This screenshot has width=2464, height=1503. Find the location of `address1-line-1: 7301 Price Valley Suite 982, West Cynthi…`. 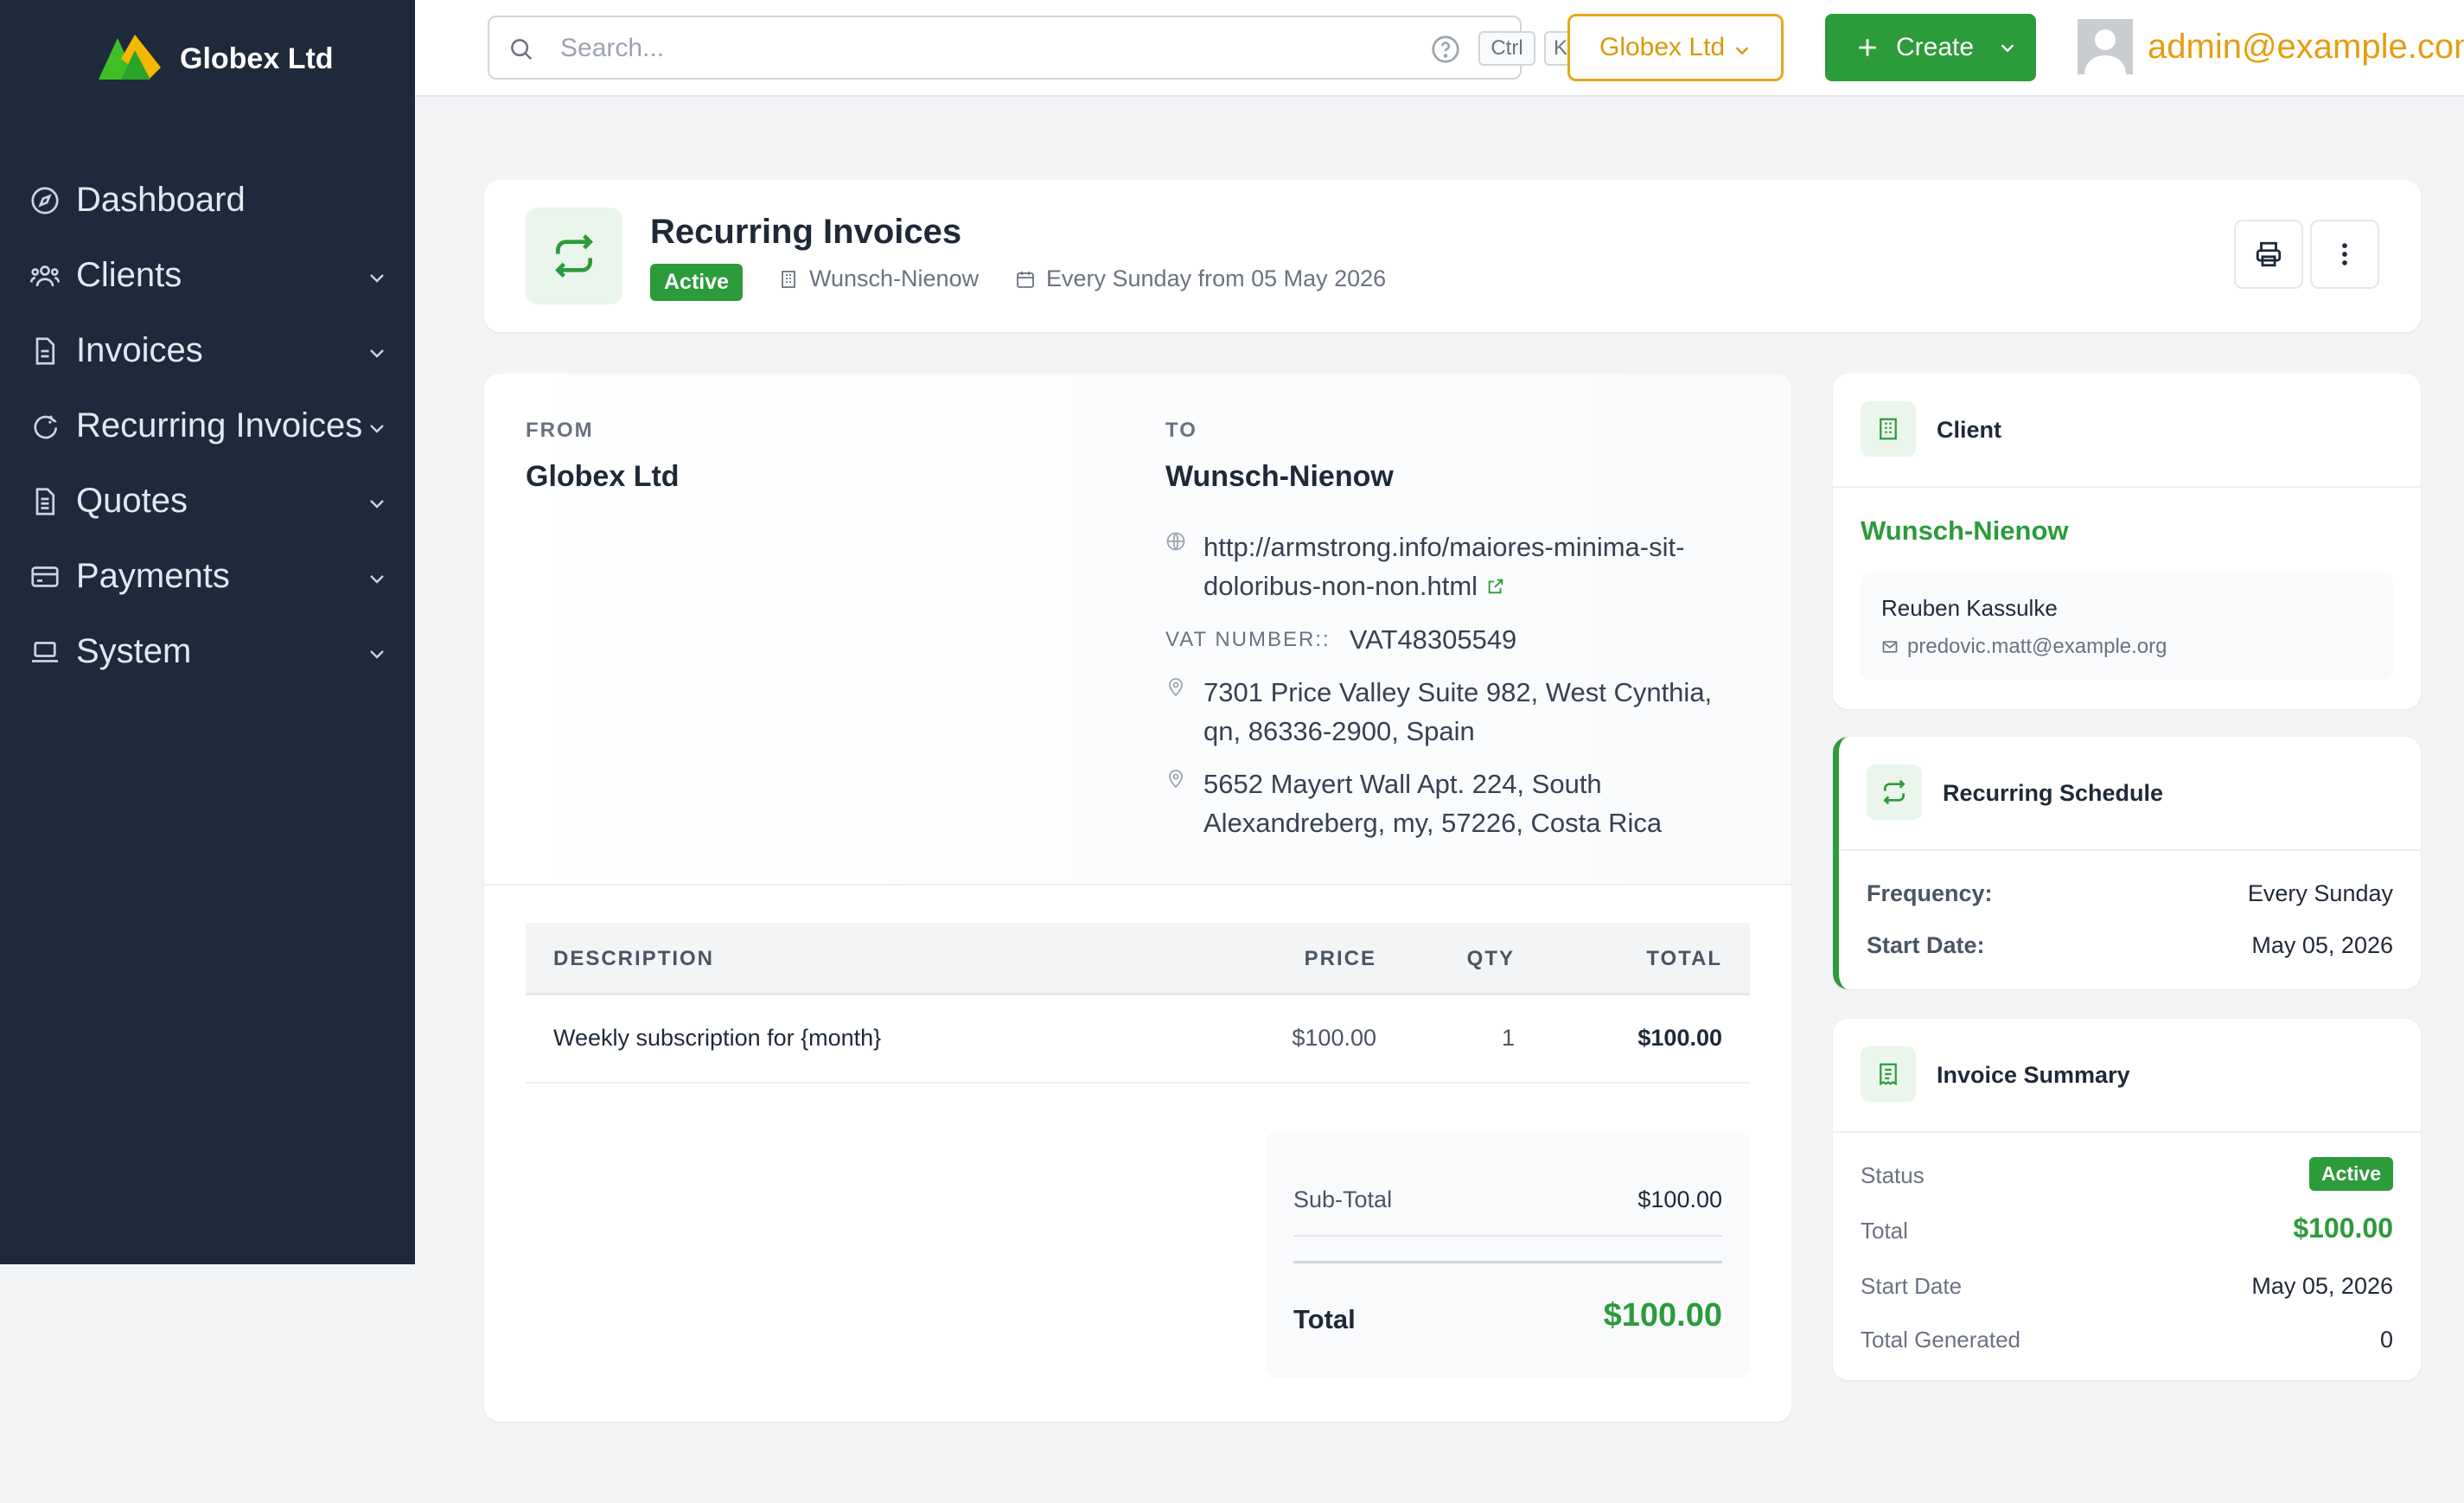

address1-line-1: 7301 Price Valley Suite 982, West Cynthi… is located at coordinates (1458, 692).